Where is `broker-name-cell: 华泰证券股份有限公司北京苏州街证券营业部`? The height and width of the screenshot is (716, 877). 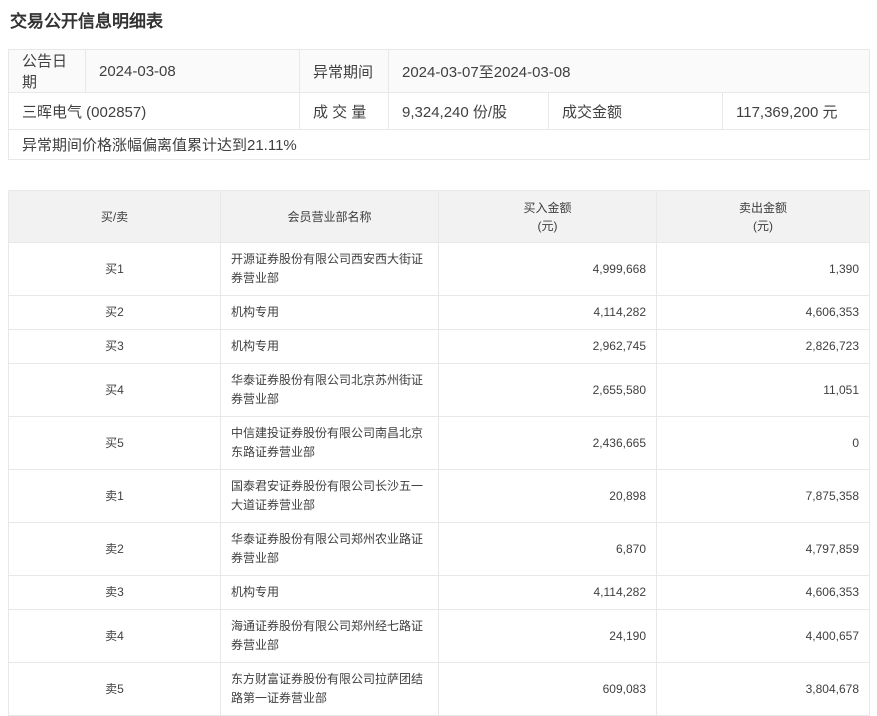 broker-name-cell: 华泰证券股份有限公司北京苏州街证券营业部 is located at coordinates (329, 390).